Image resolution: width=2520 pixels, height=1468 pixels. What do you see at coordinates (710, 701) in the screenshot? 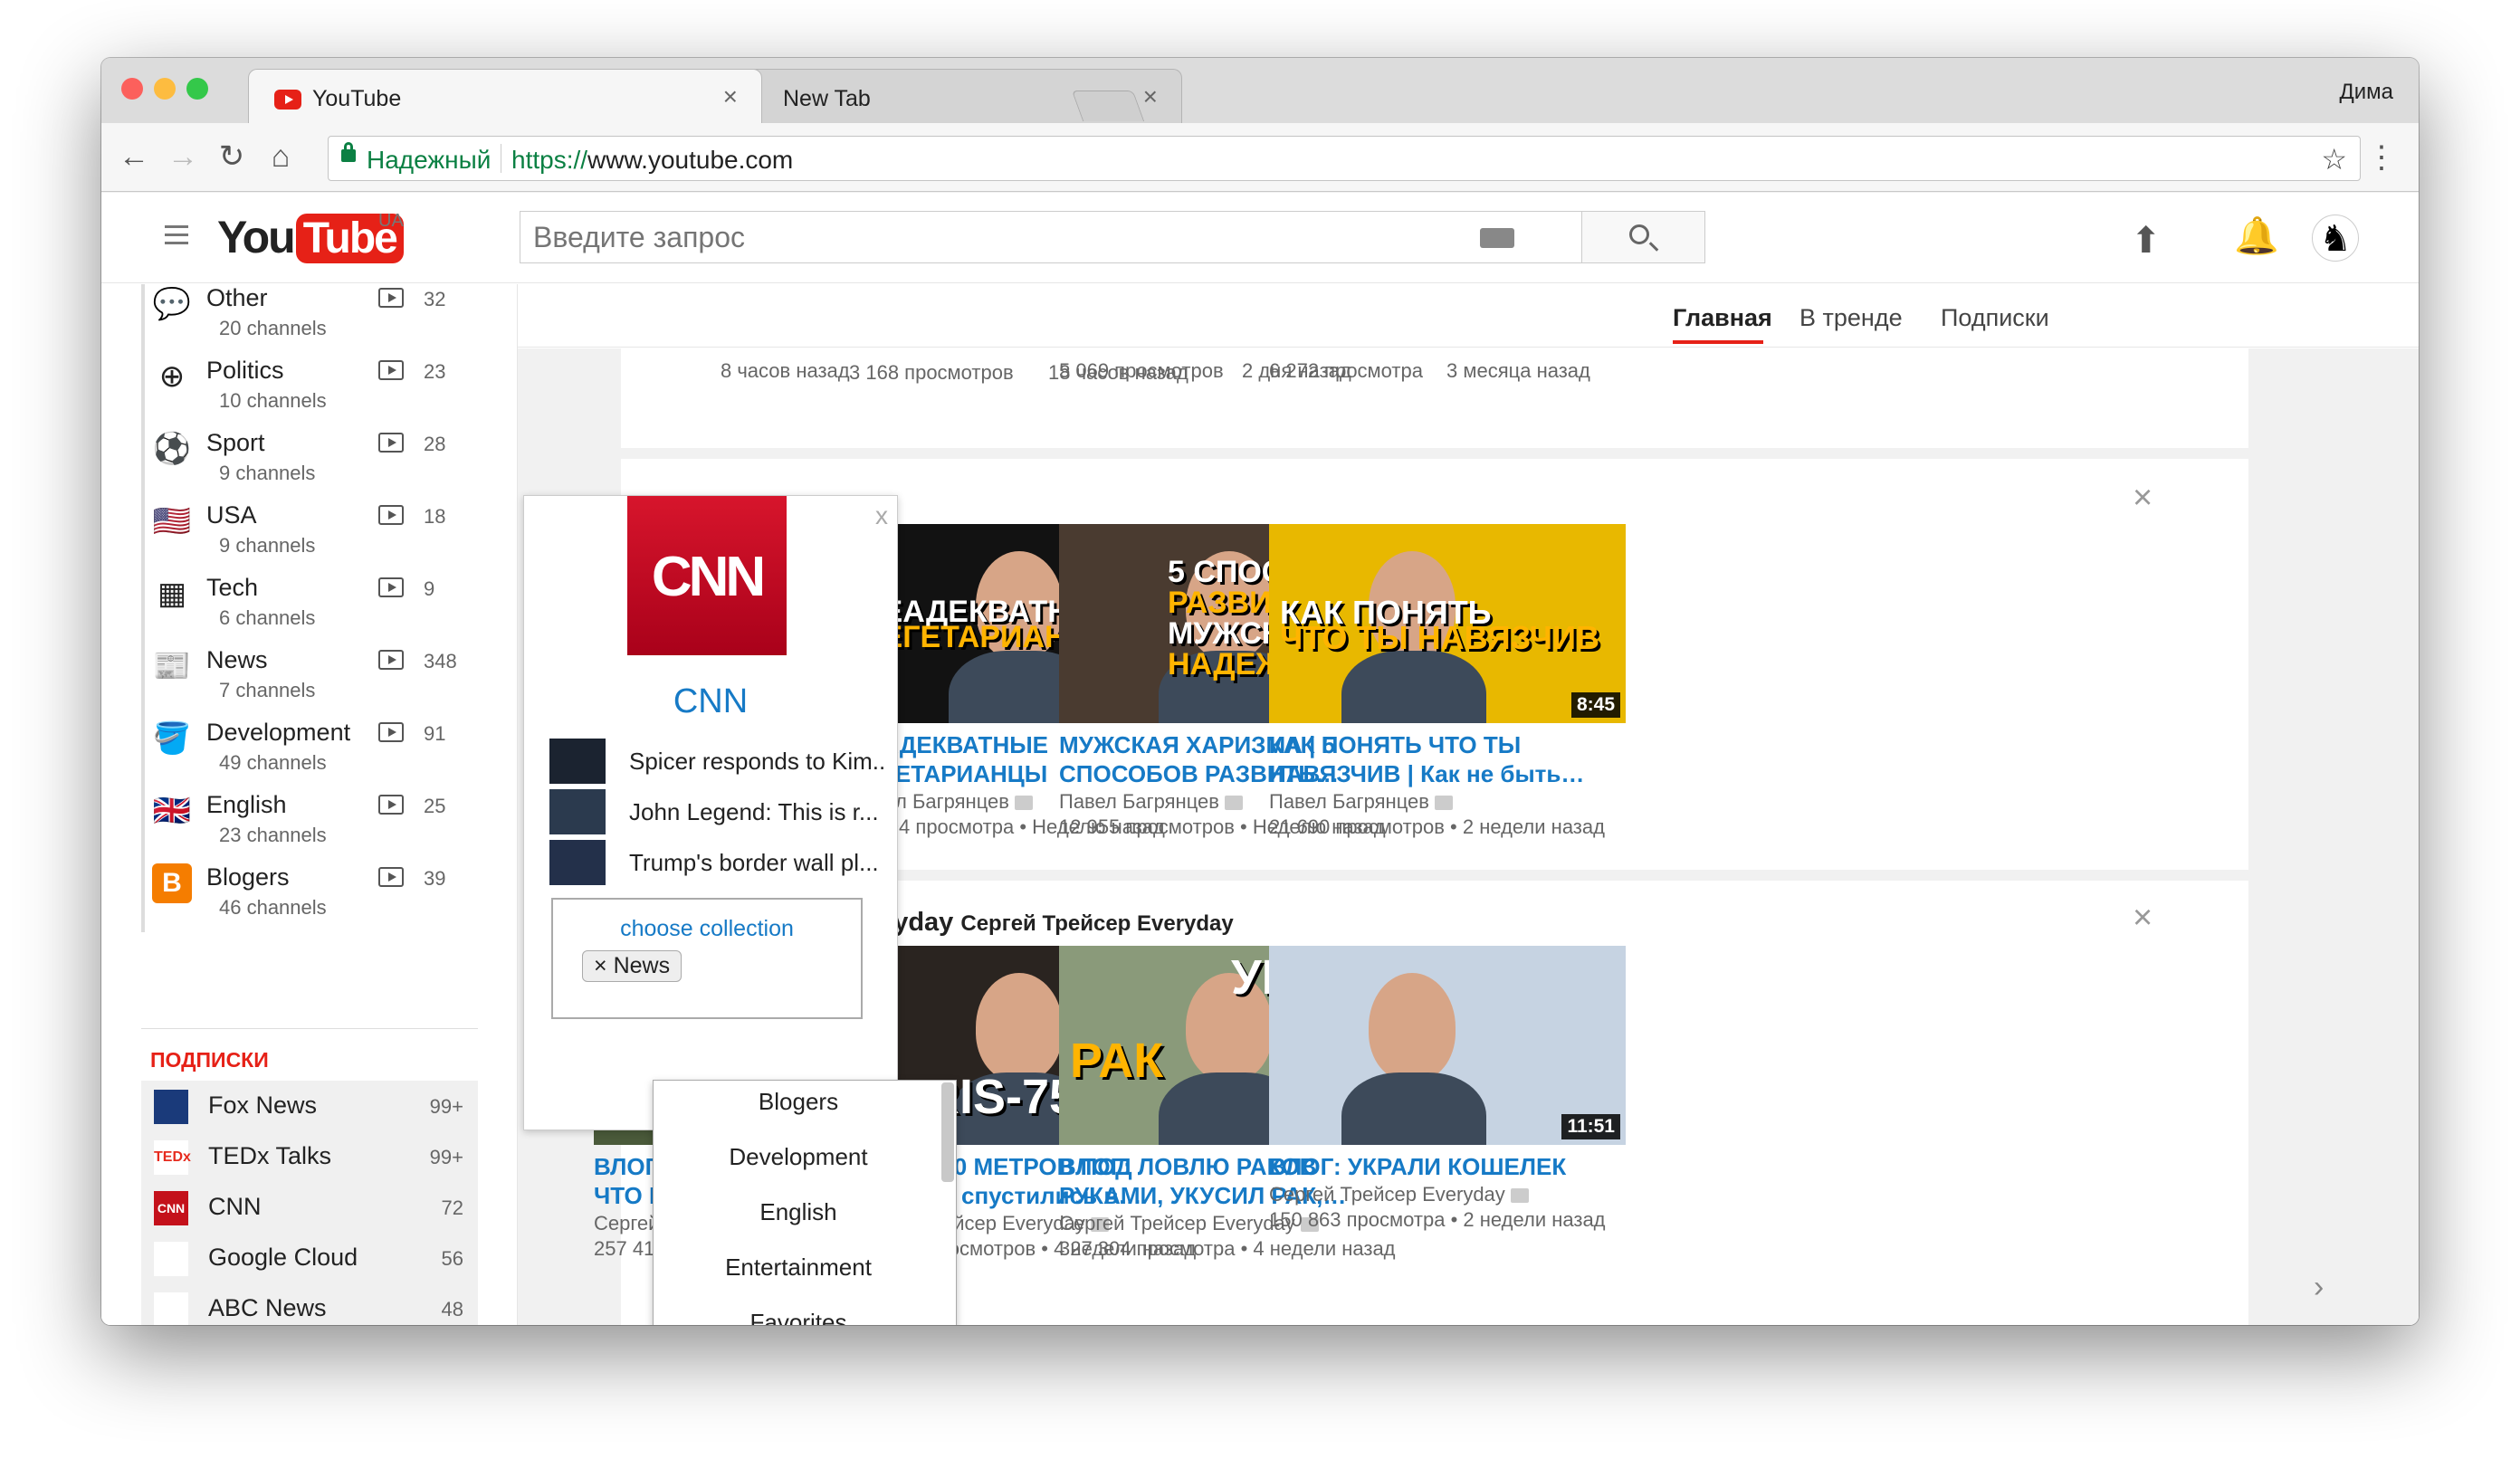
I see `channel-name: CNN` at bounding box center [710, 701].